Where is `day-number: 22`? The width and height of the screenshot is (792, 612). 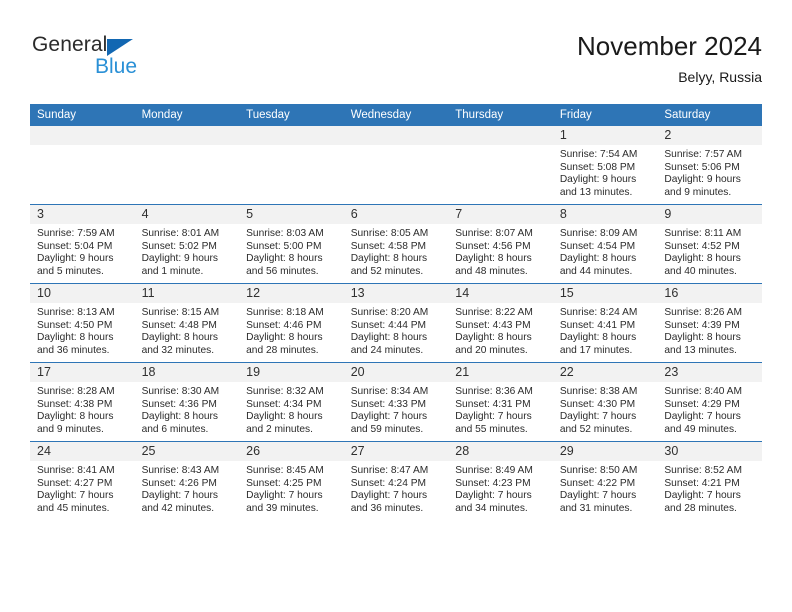
day-number: 22 is located at coordinates (605, 372).